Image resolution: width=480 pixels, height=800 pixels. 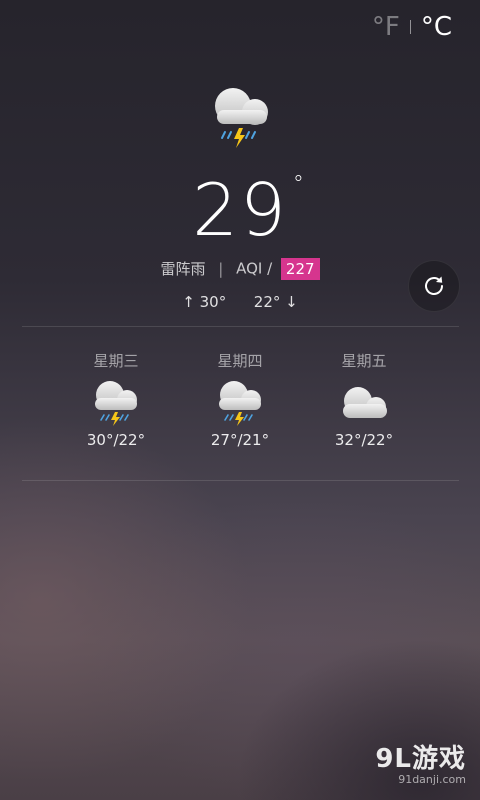 I want to click on temperature-value: 29, so click(x=240, y=210).